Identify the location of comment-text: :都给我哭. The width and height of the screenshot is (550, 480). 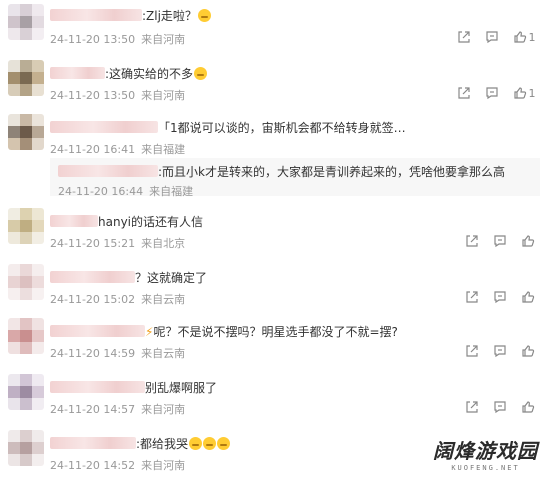
(162, 444).